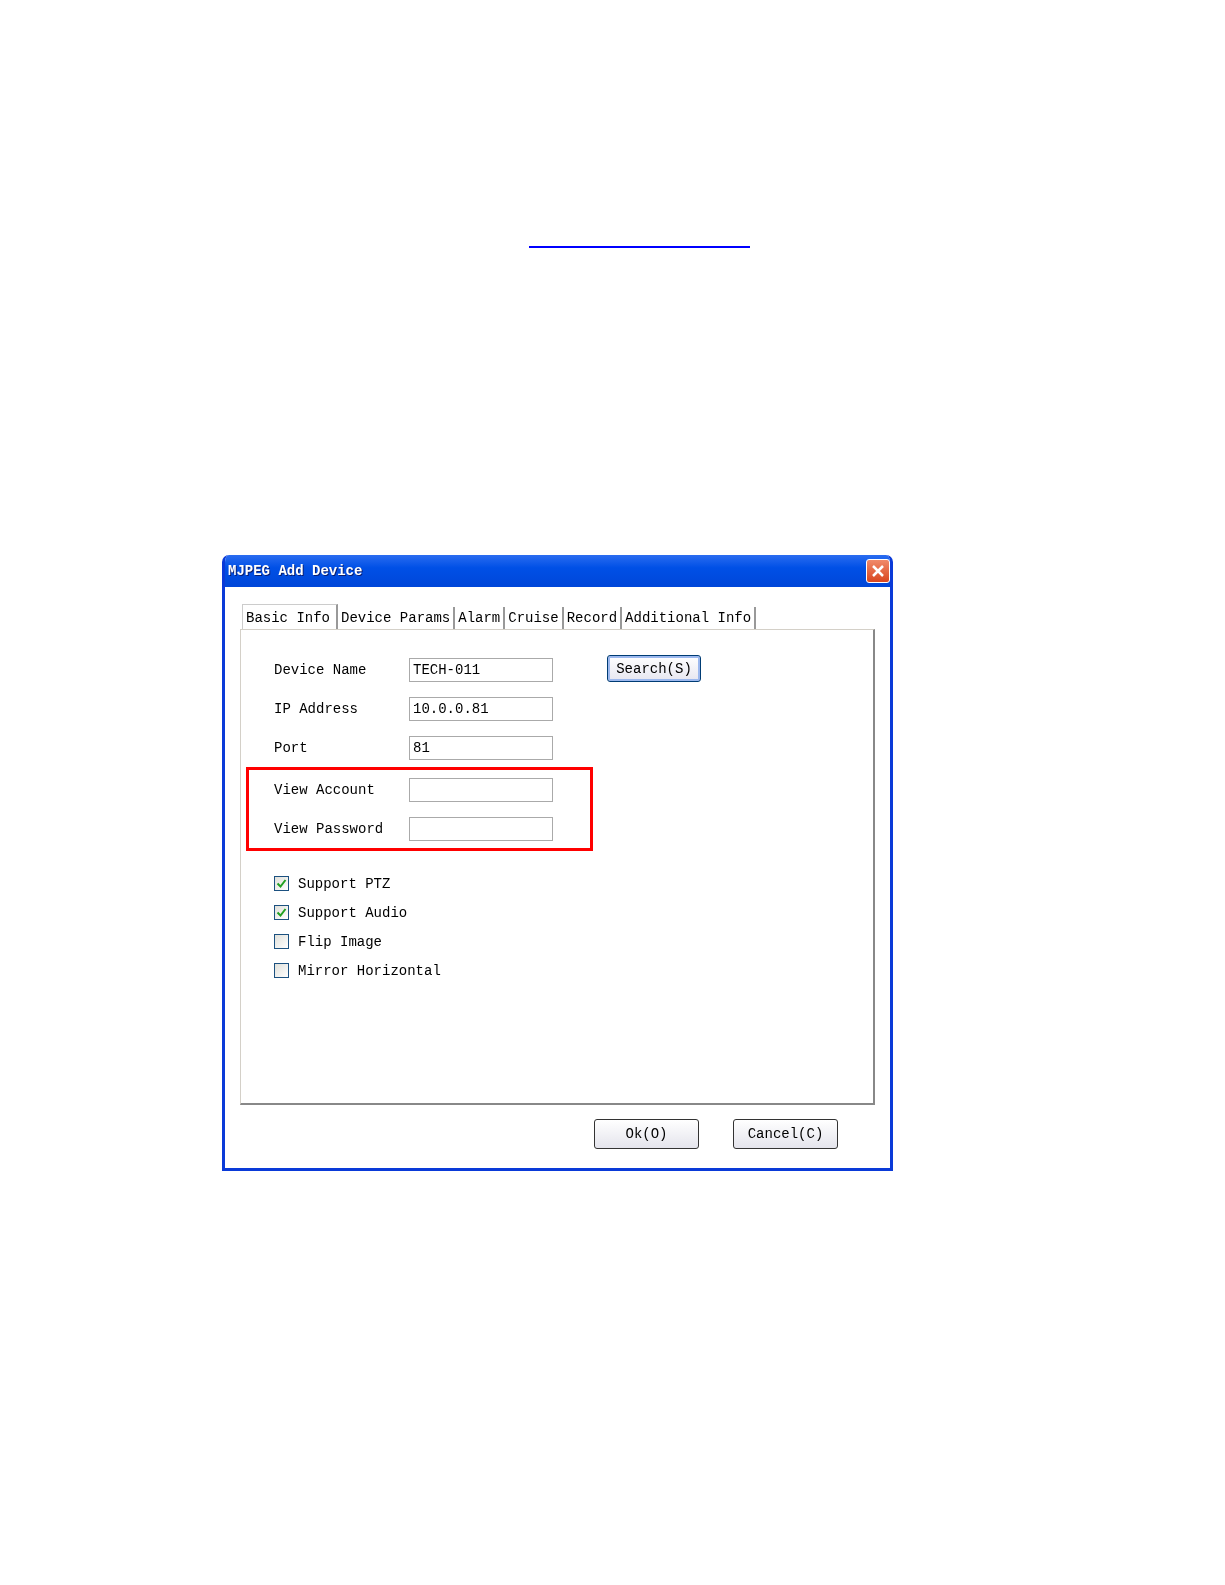 This screenshot has width=1225, height=1585. I want to click on tab: Alarm, so click(480, 618).